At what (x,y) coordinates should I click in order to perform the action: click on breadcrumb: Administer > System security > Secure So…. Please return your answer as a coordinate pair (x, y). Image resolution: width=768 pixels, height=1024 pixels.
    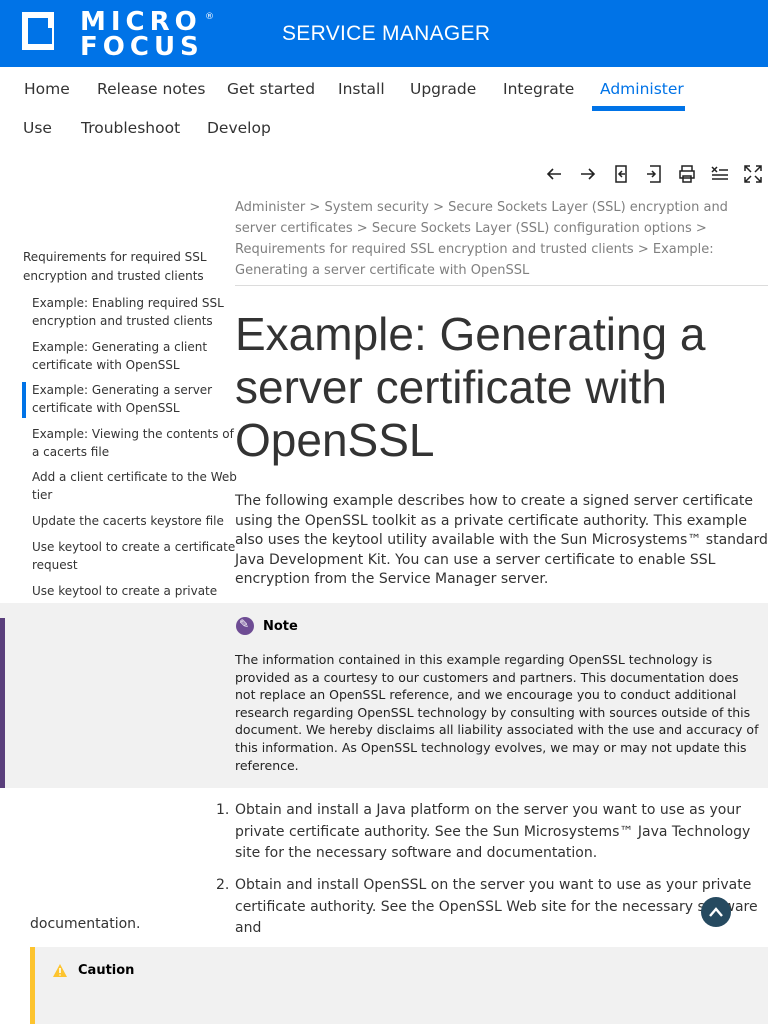
    Looking at the image, I should click on (500, 239).